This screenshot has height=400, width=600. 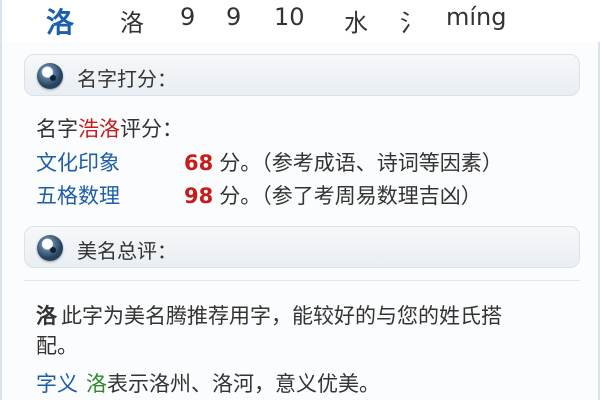 What do you see at coordinates (46, 316) in the screenshot?
I see `review-char: 洛` at bounding box center [46, 316].